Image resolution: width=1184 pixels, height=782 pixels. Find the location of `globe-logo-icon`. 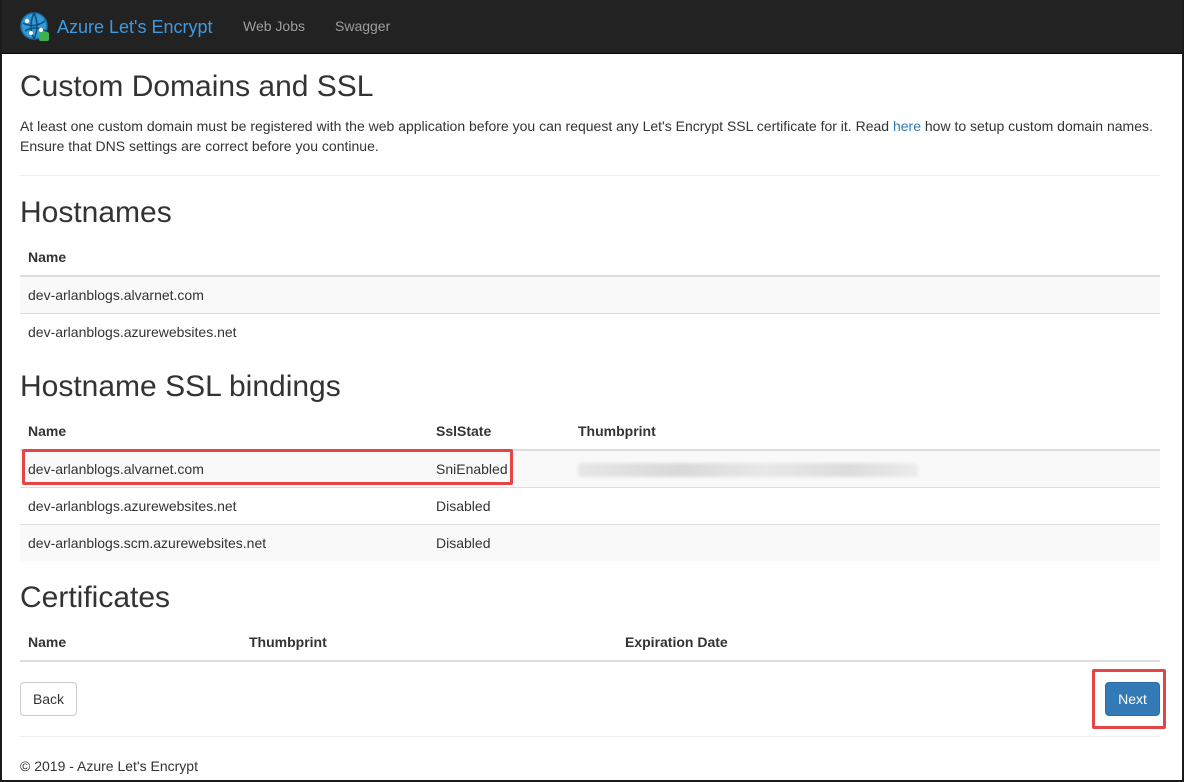

globe-logo-icon is located at coordinates (34, 26).